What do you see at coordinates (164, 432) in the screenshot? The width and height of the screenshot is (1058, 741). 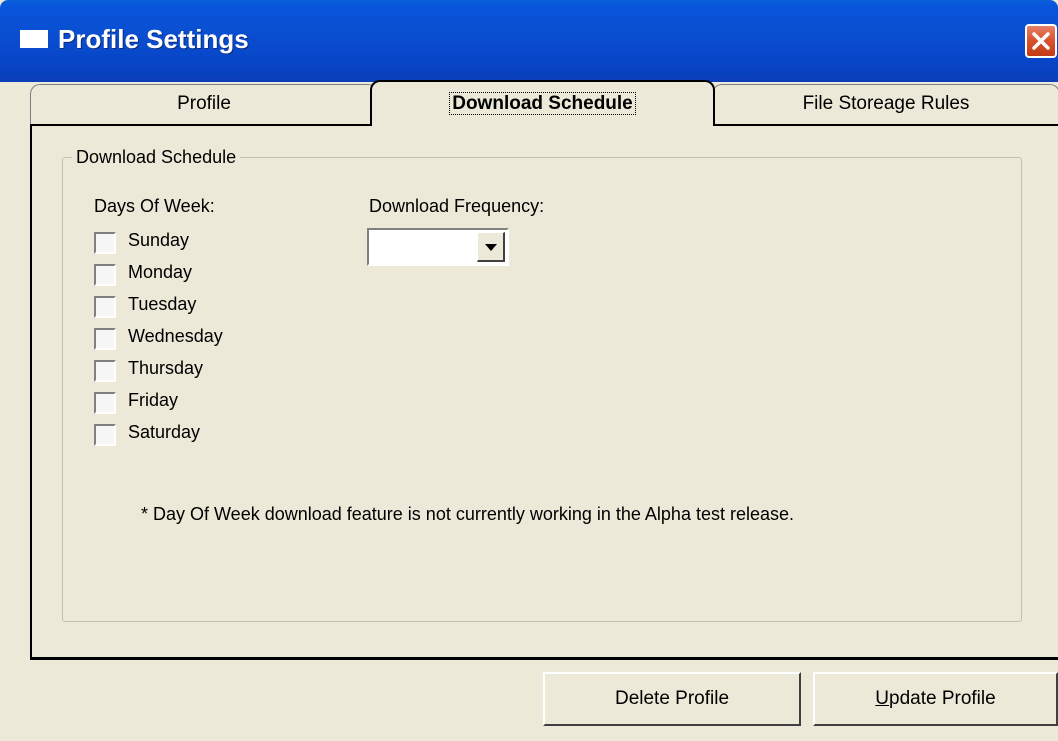 I see `checkbox-label: Saturday` at bounding box center [164, 432].